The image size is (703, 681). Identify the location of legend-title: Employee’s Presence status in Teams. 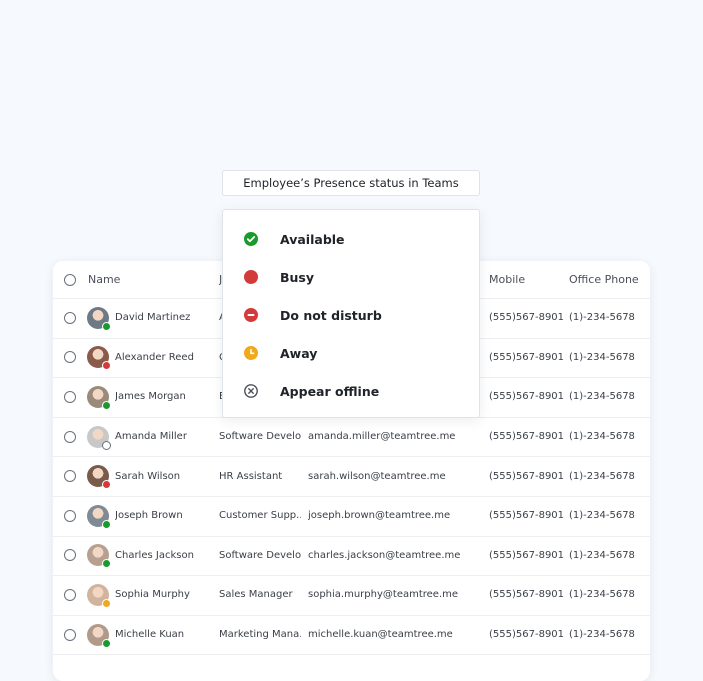
(351, 183).